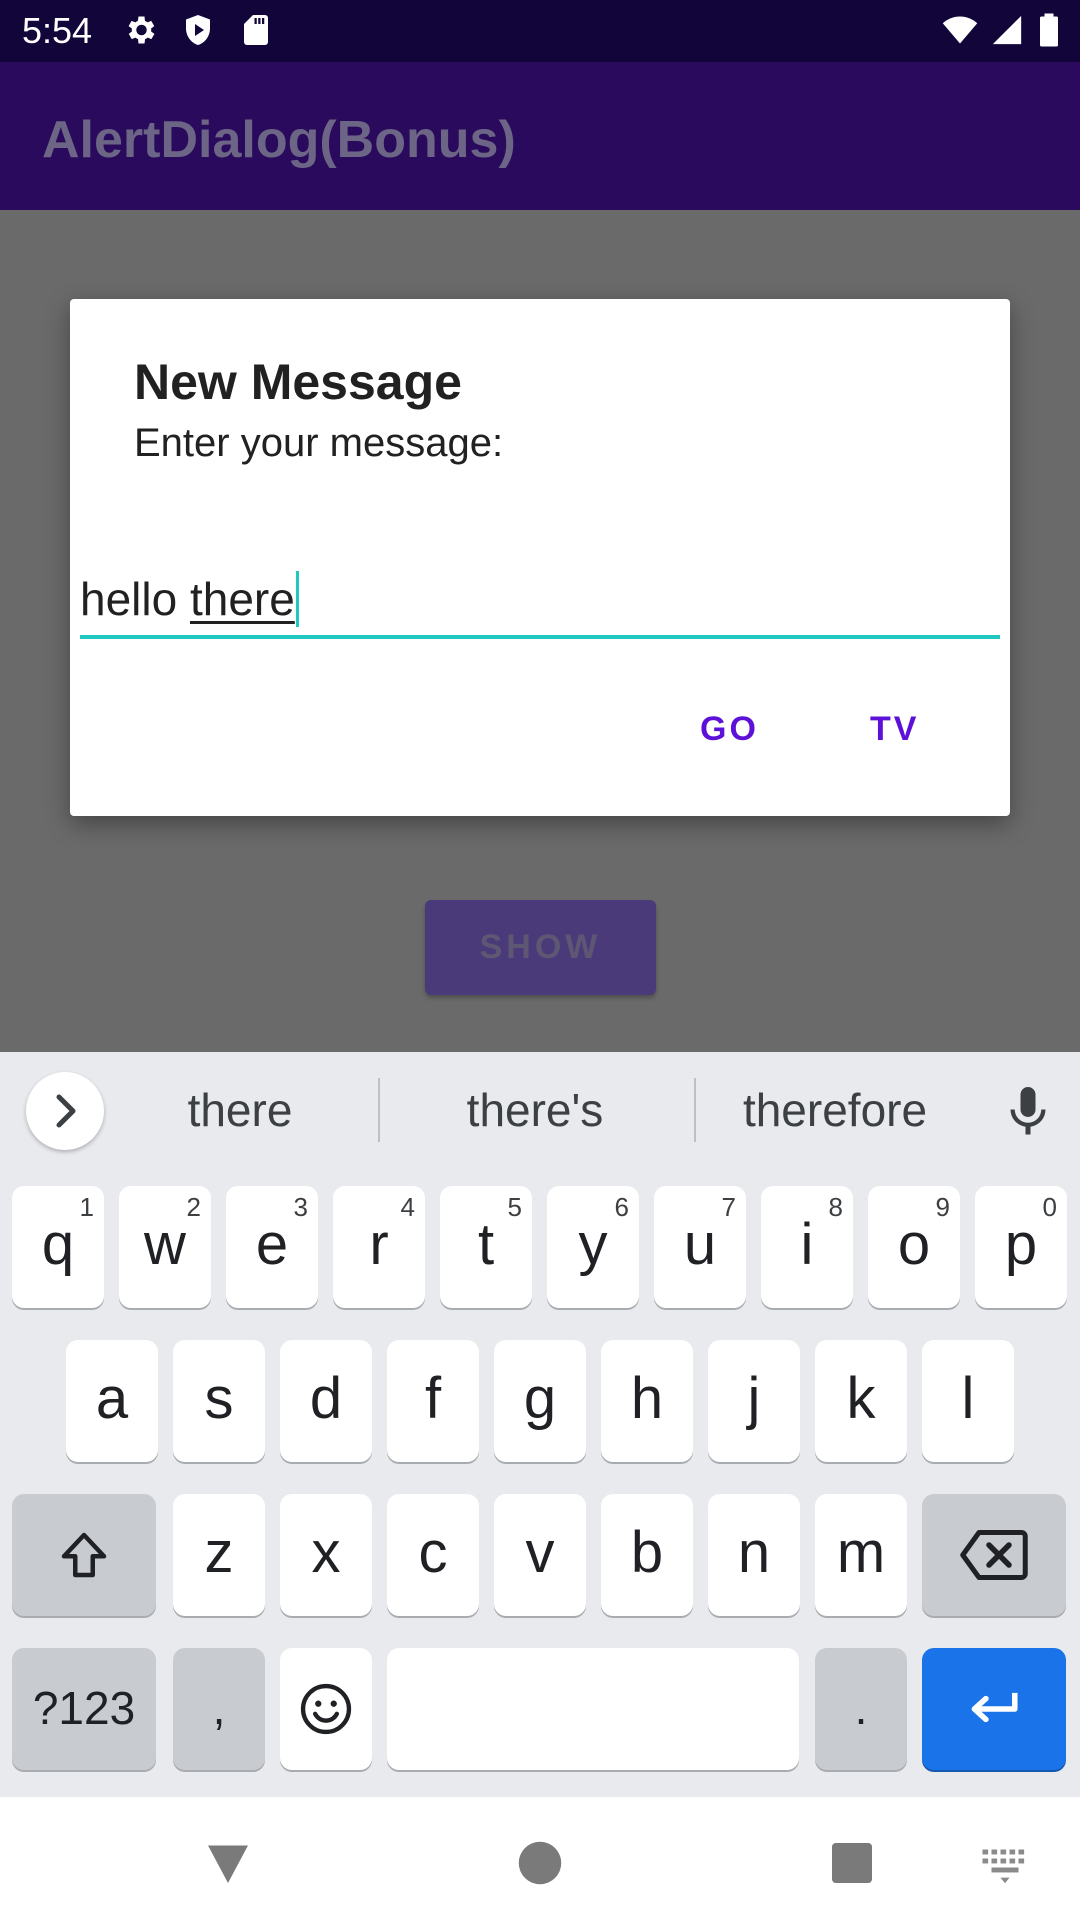 The image size is (1080, 1920). I want to click on dialog-message: Enter your message:, so click(319, 443).